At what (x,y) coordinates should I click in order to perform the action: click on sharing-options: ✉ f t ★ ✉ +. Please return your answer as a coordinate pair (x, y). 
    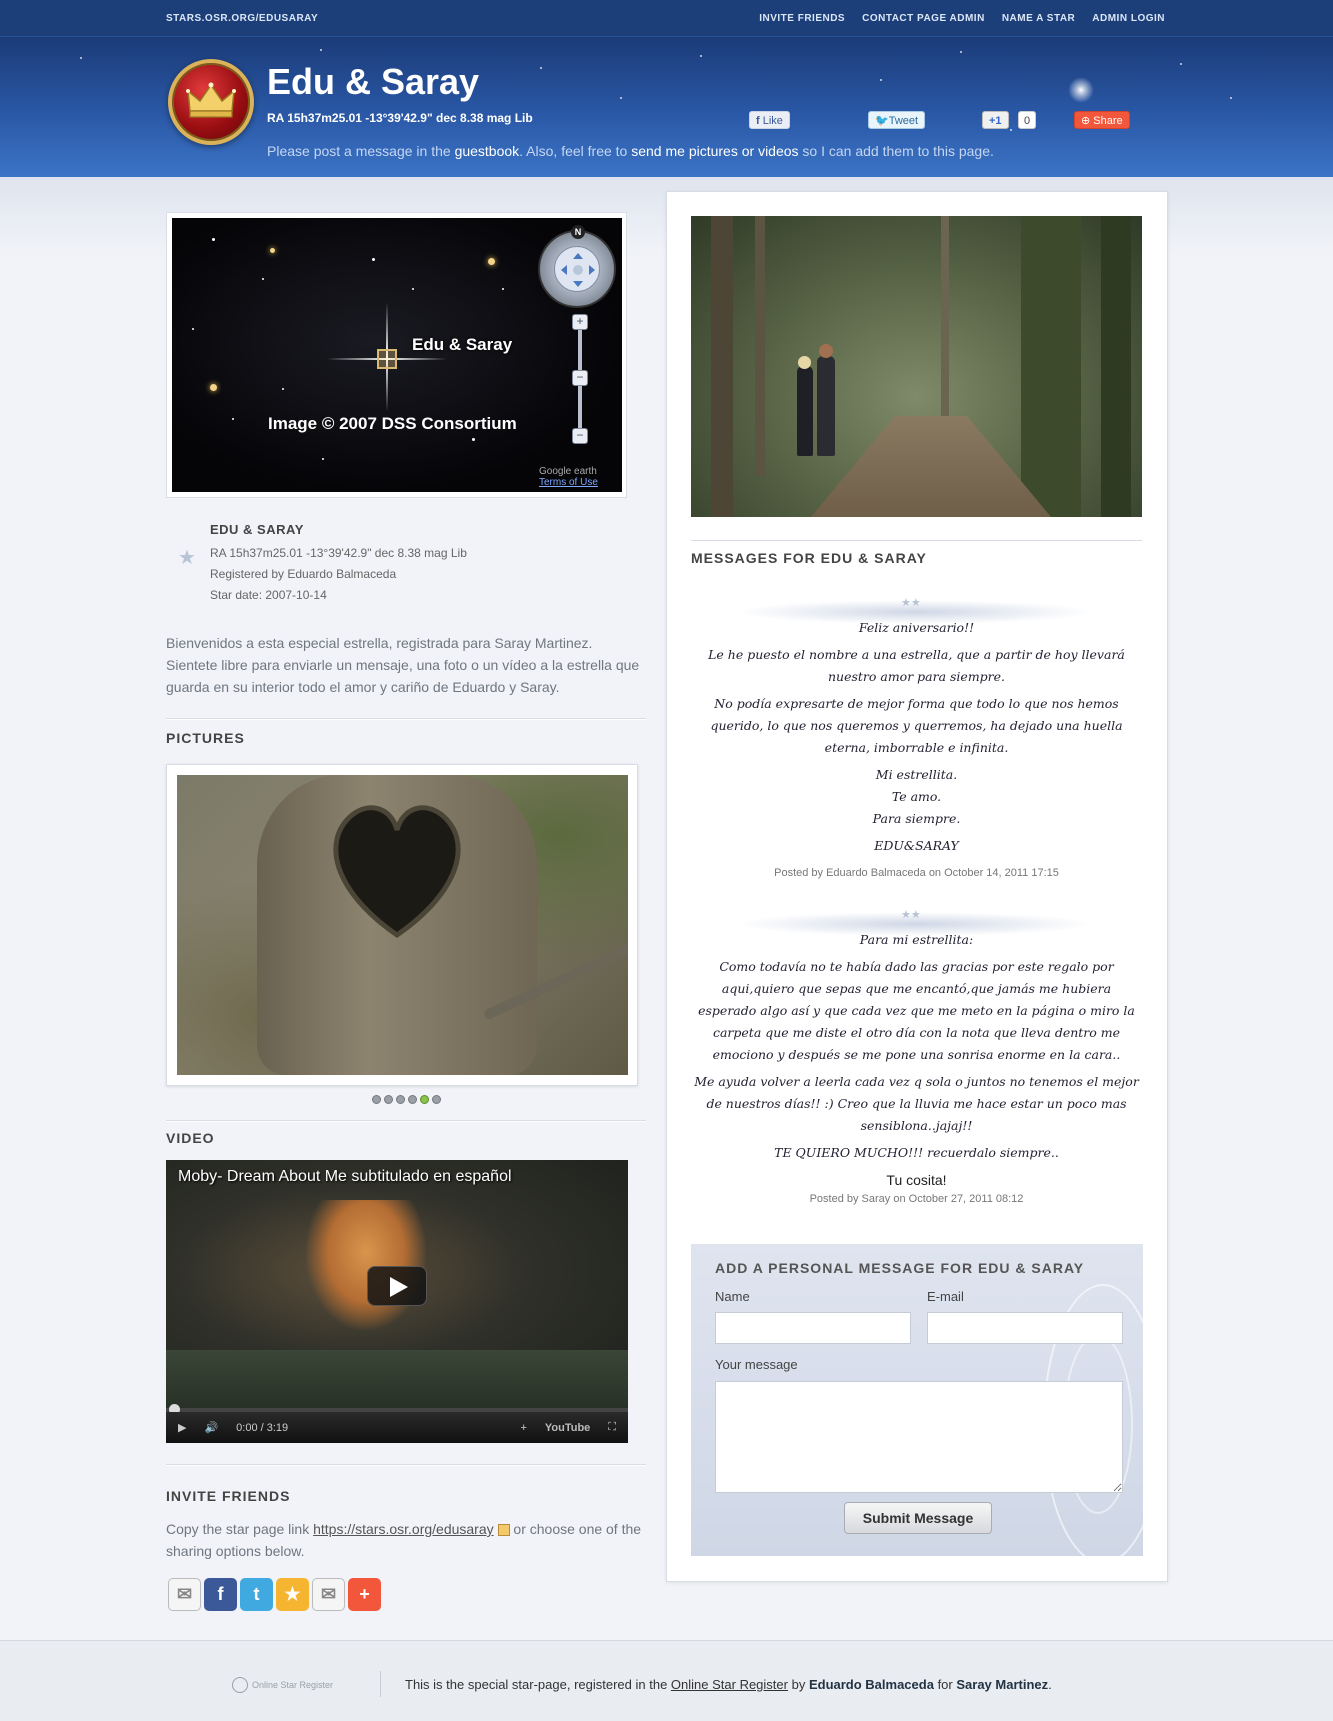
    Looking at the image, I should click on (274, 1594).